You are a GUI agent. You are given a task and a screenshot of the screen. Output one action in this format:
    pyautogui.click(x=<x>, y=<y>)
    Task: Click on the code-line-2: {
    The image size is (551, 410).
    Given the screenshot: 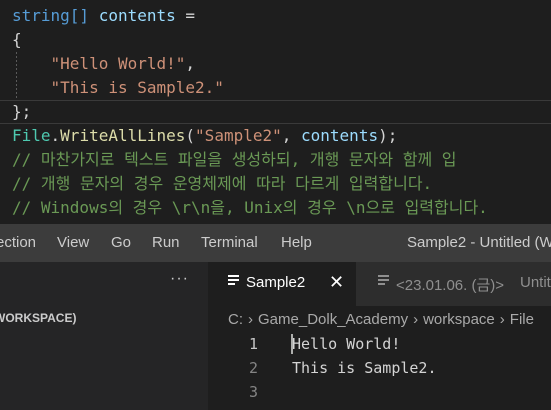 What is the action you would take?
    pyautogui.click(x=17, y=39)
    